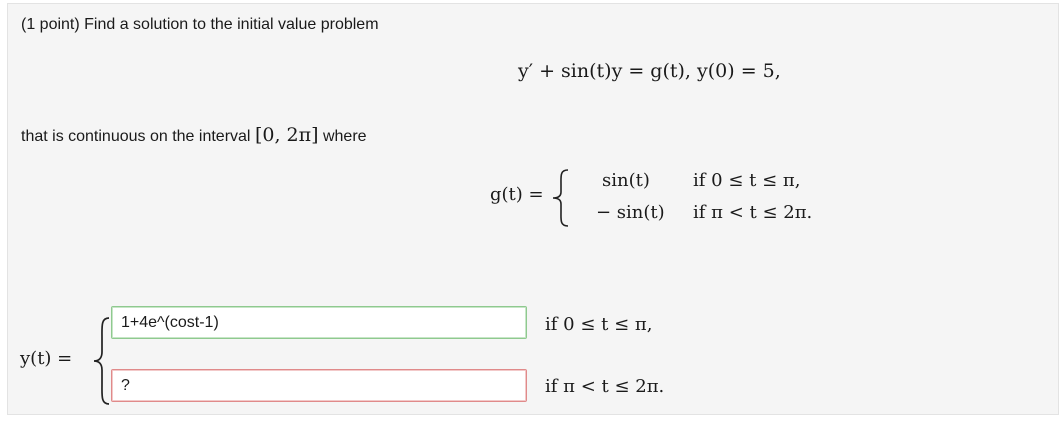 The height and width of the screenshot is (432, 1062). I want to click on y-lhs: y(t) =, so click(46, 358).